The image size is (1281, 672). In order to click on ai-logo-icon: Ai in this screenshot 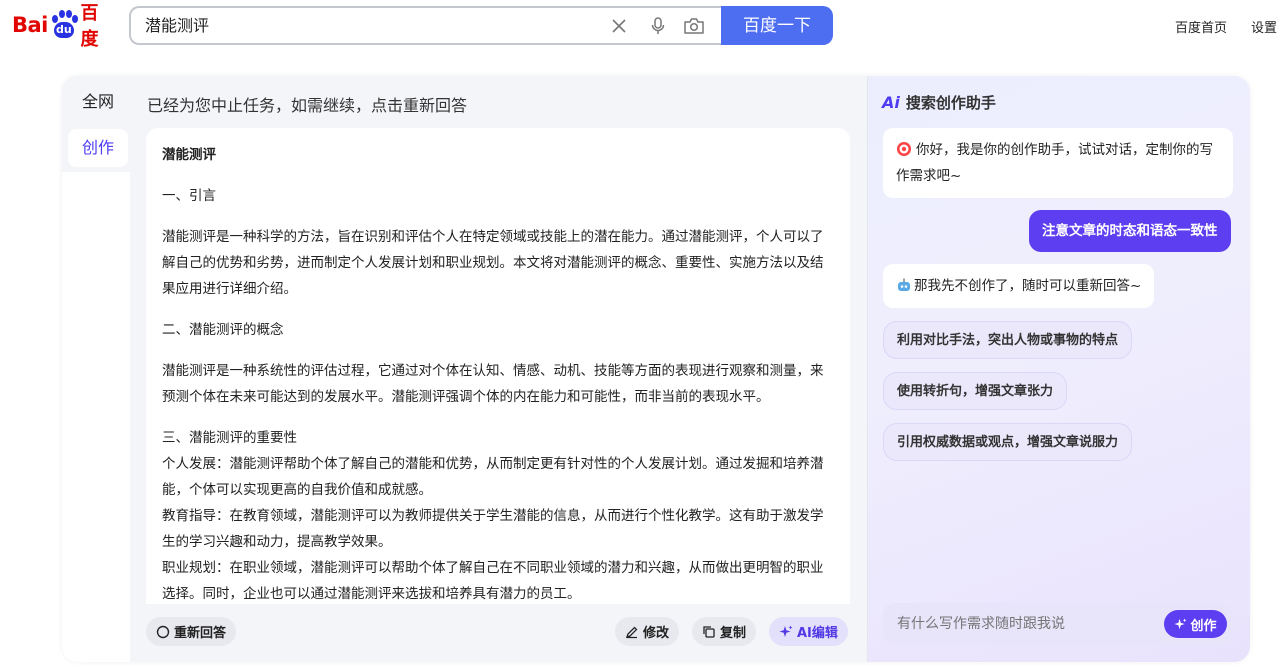, I will do `click(891, 102)`.